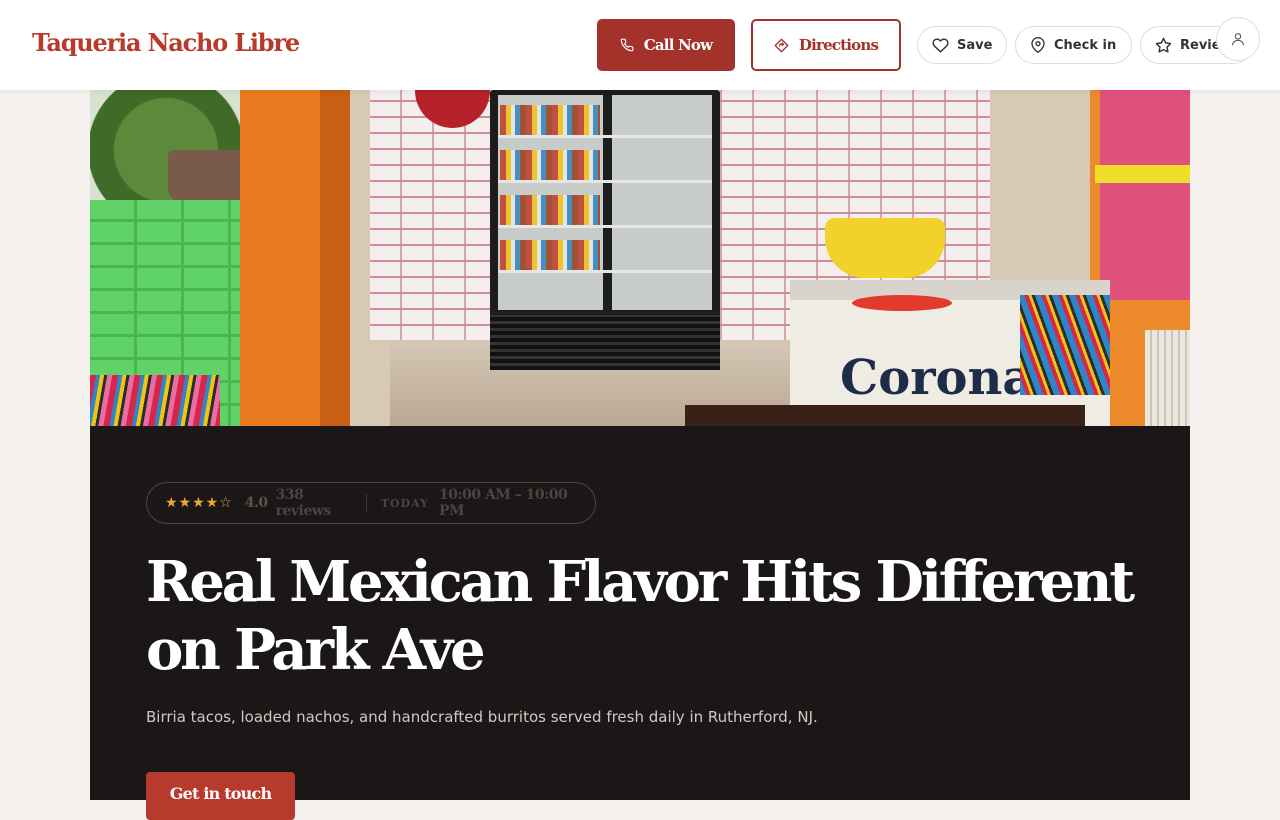  Describe the element at coordinates (885, 248) in the screenshot. I see `yellow-bowl` at that location.